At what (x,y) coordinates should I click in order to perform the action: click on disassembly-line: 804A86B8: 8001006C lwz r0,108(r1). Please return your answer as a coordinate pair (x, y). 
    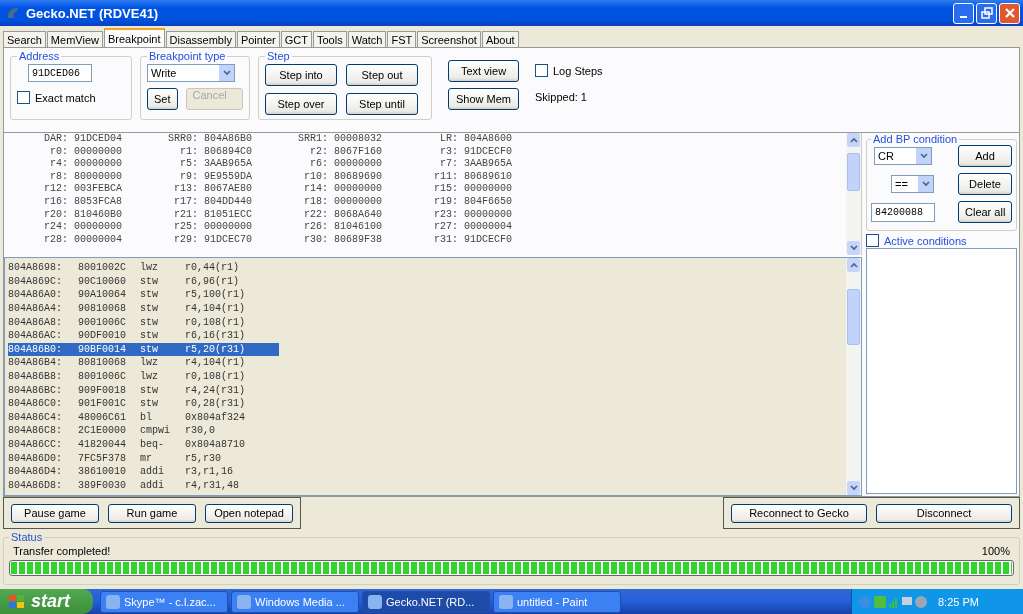
    Looking at the image, I should click on (143, 376).